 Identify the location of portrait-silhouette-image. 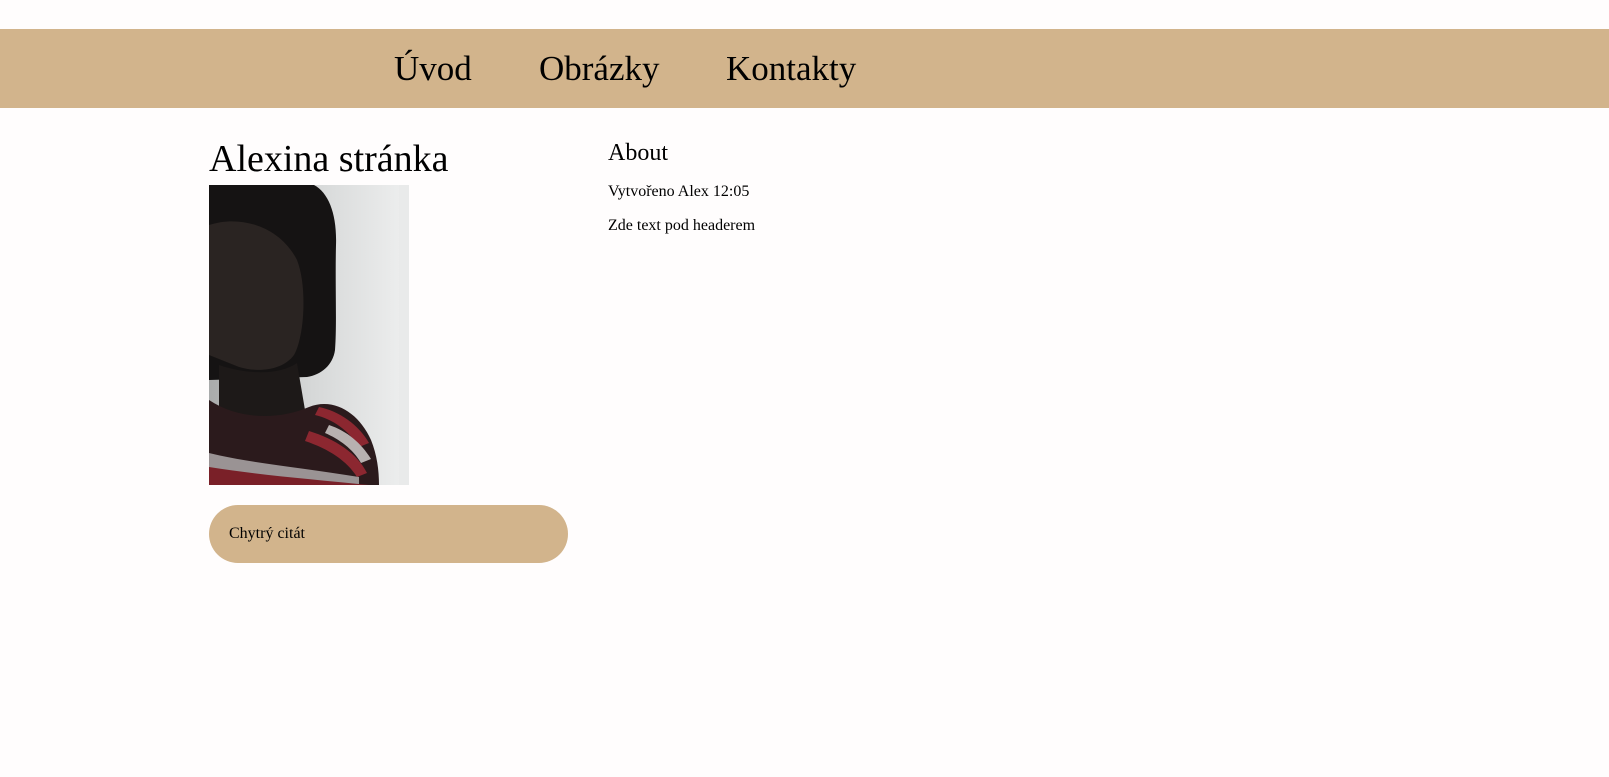
(309, 335).